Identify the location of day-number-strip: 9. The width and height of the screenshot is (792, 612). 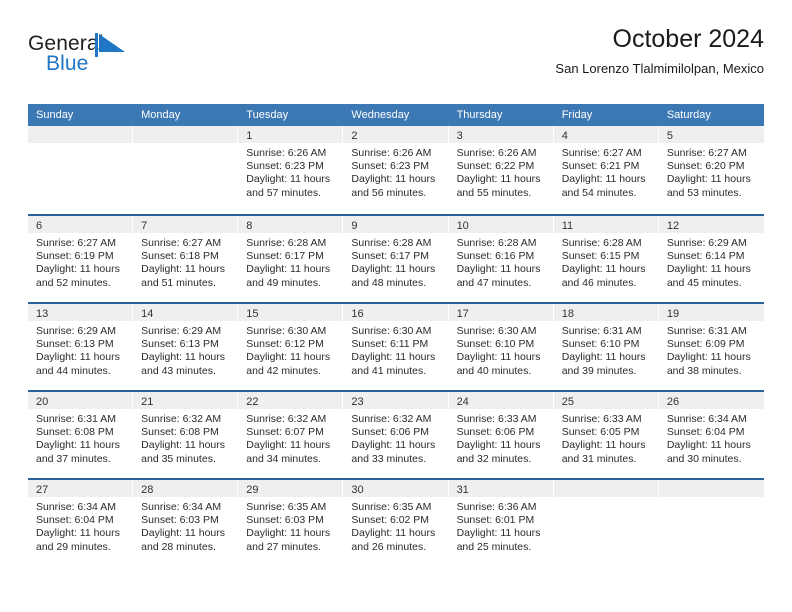
(396, 224).